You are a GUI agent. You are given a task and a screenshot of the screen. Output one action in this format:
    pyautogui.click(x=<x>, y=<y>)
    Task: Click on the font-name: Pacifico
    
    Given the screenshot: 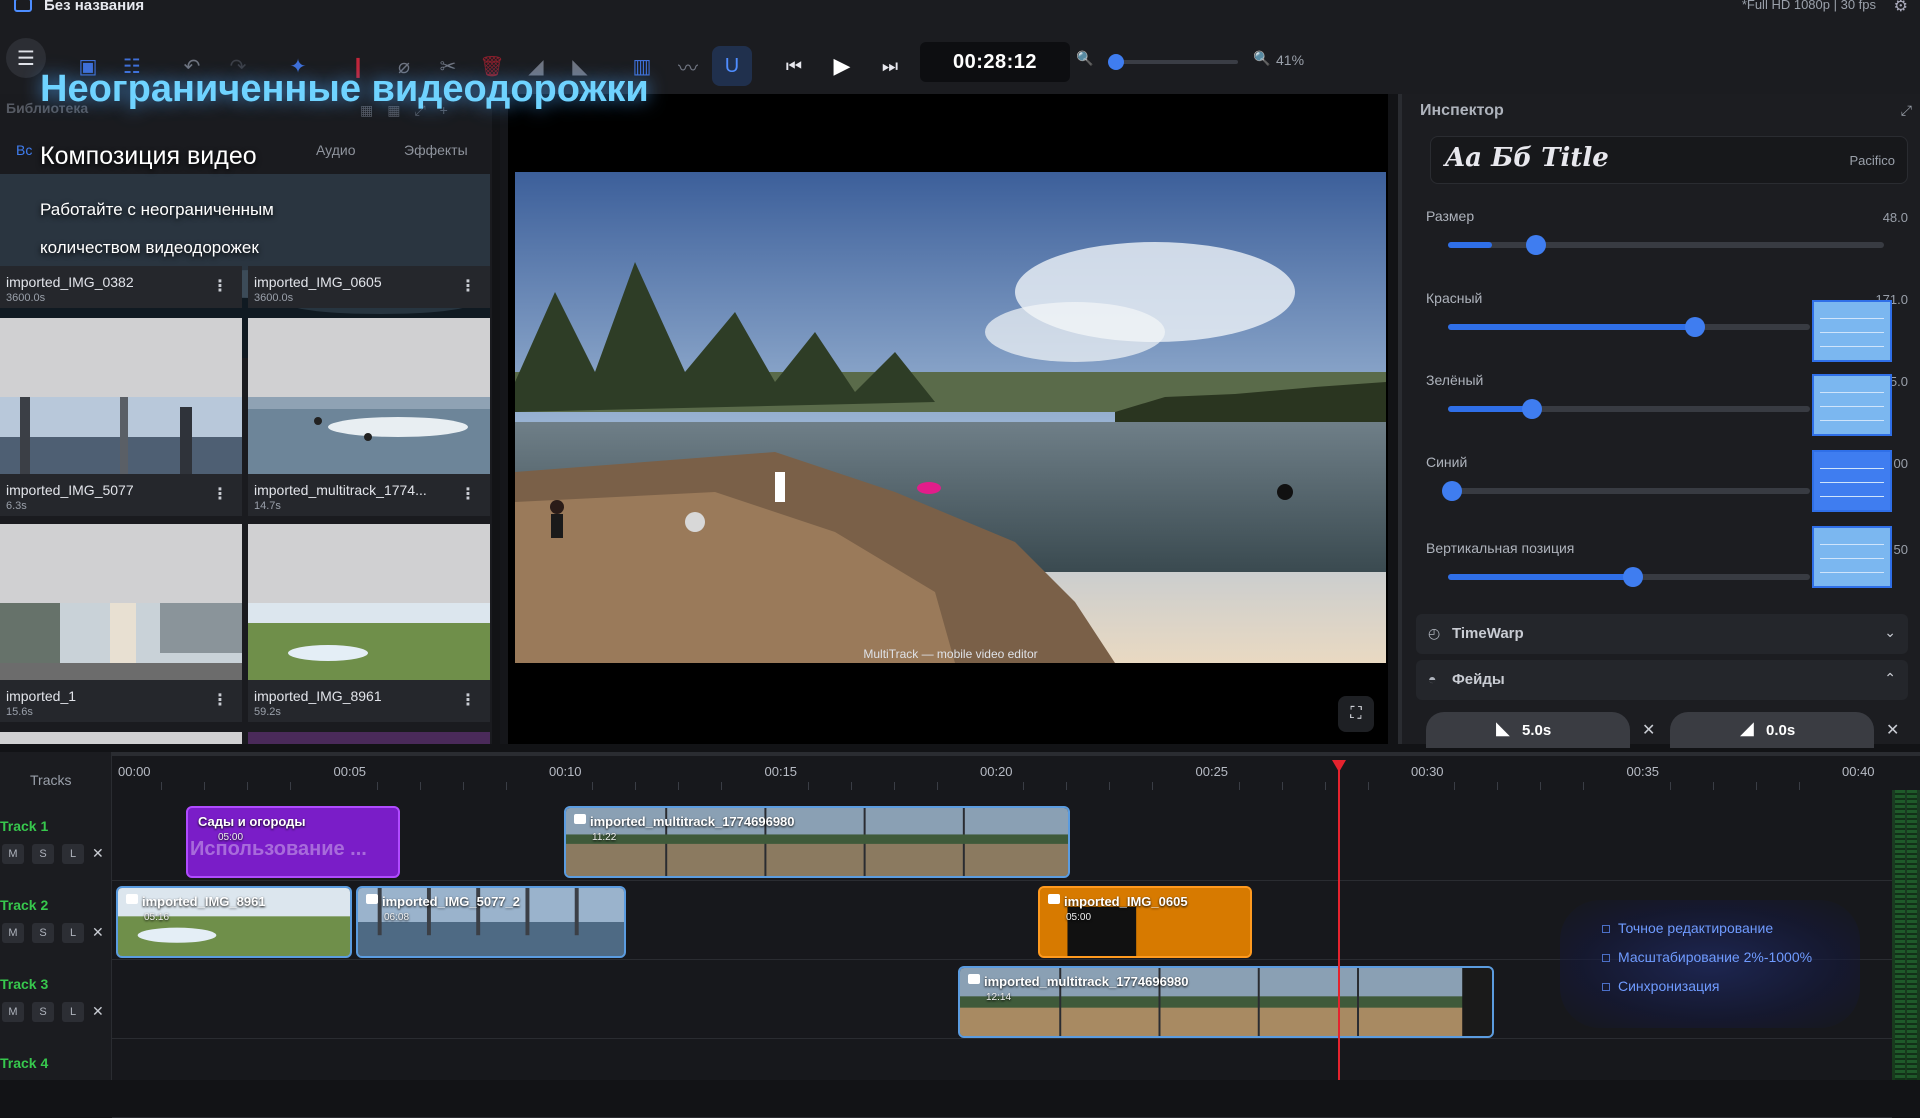 What is the action you would take?
    pyautogui.click(x=1872, y=160)
    